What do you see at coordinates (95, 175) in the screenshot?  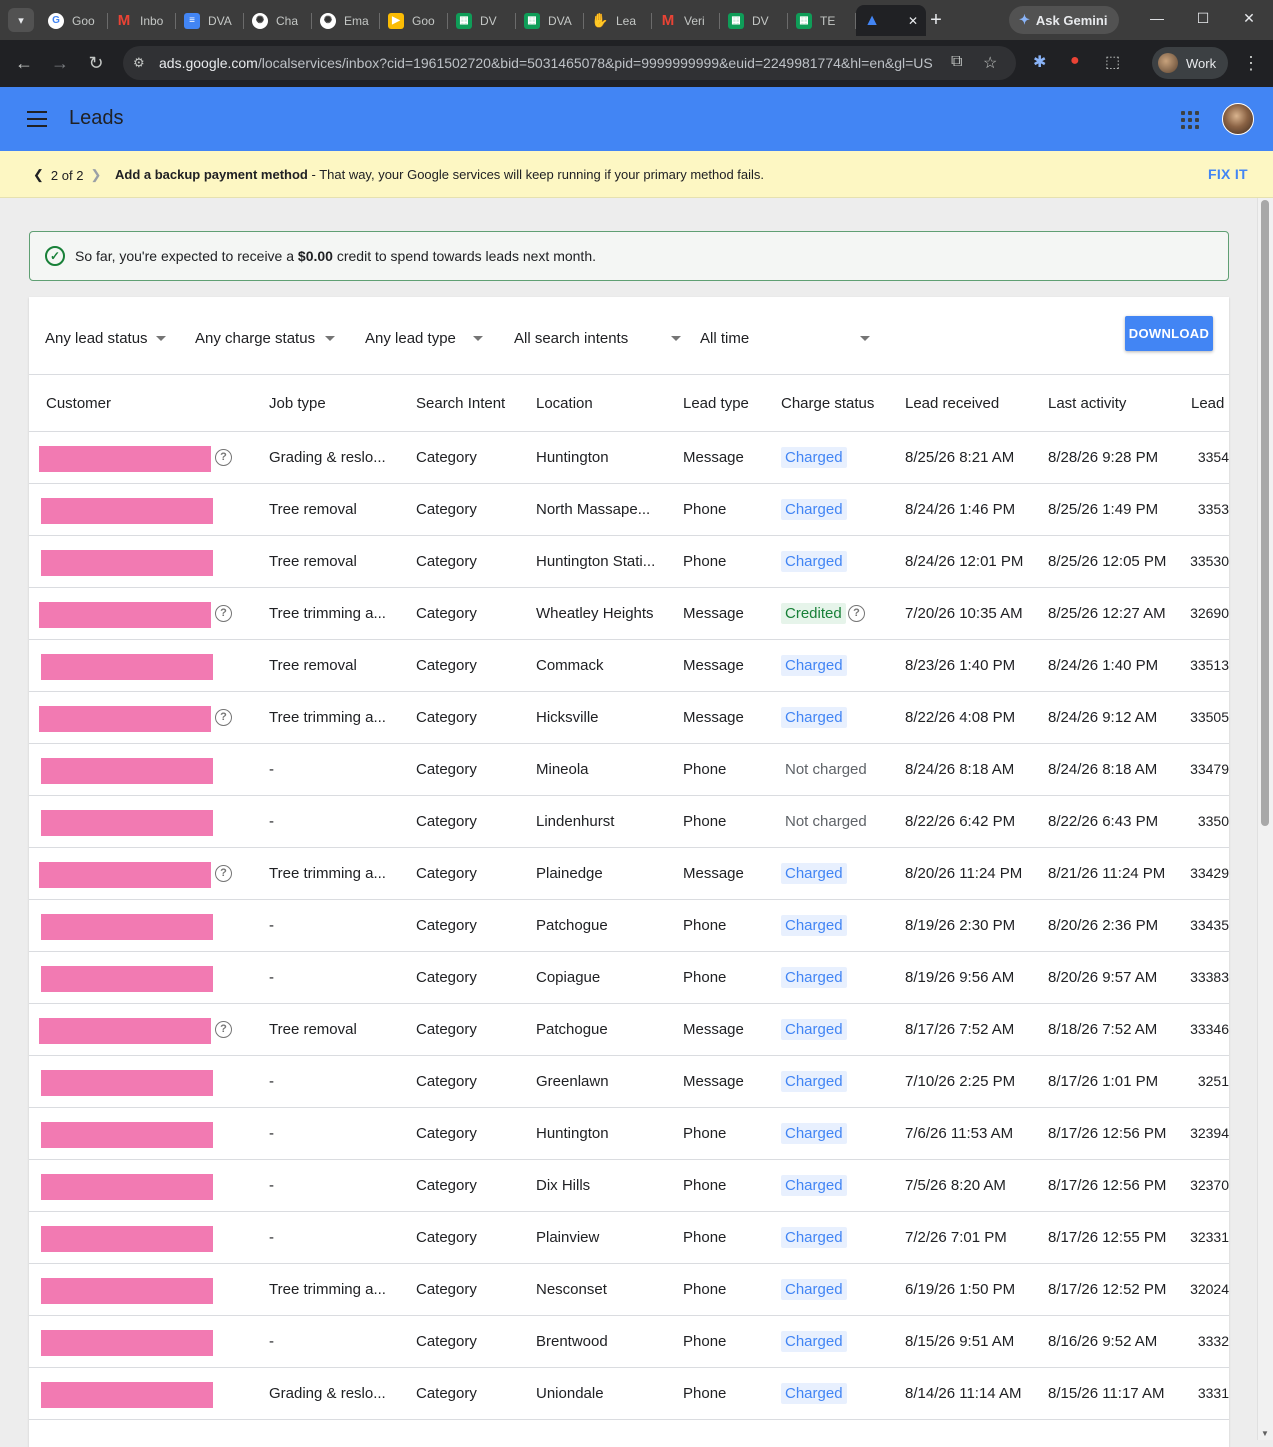 I see `next-notice-icon: ❯` at bounding box center [95, 175].